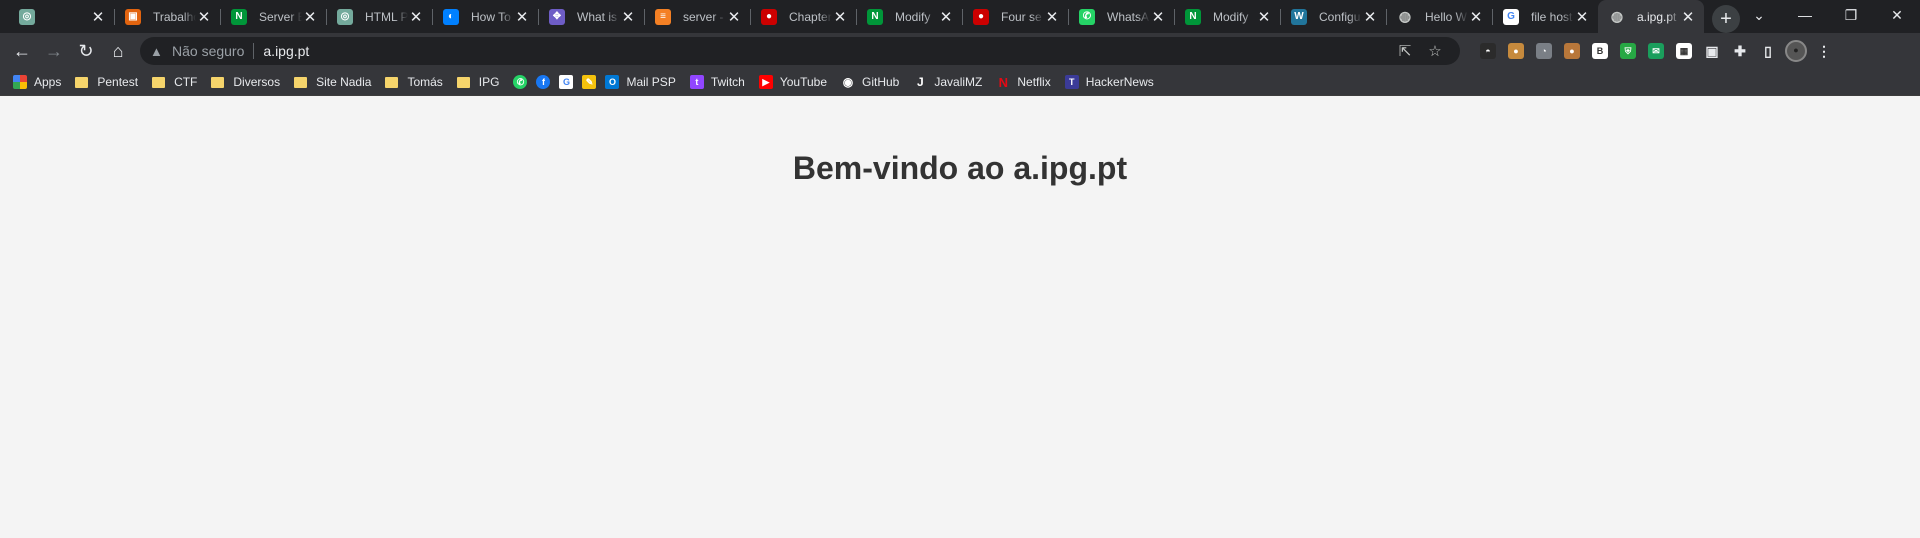 Image resolution: width=1920 pixels, height=538 pixels. I want to click on shield-extension-icon: ⛨, so click(1628, 51).